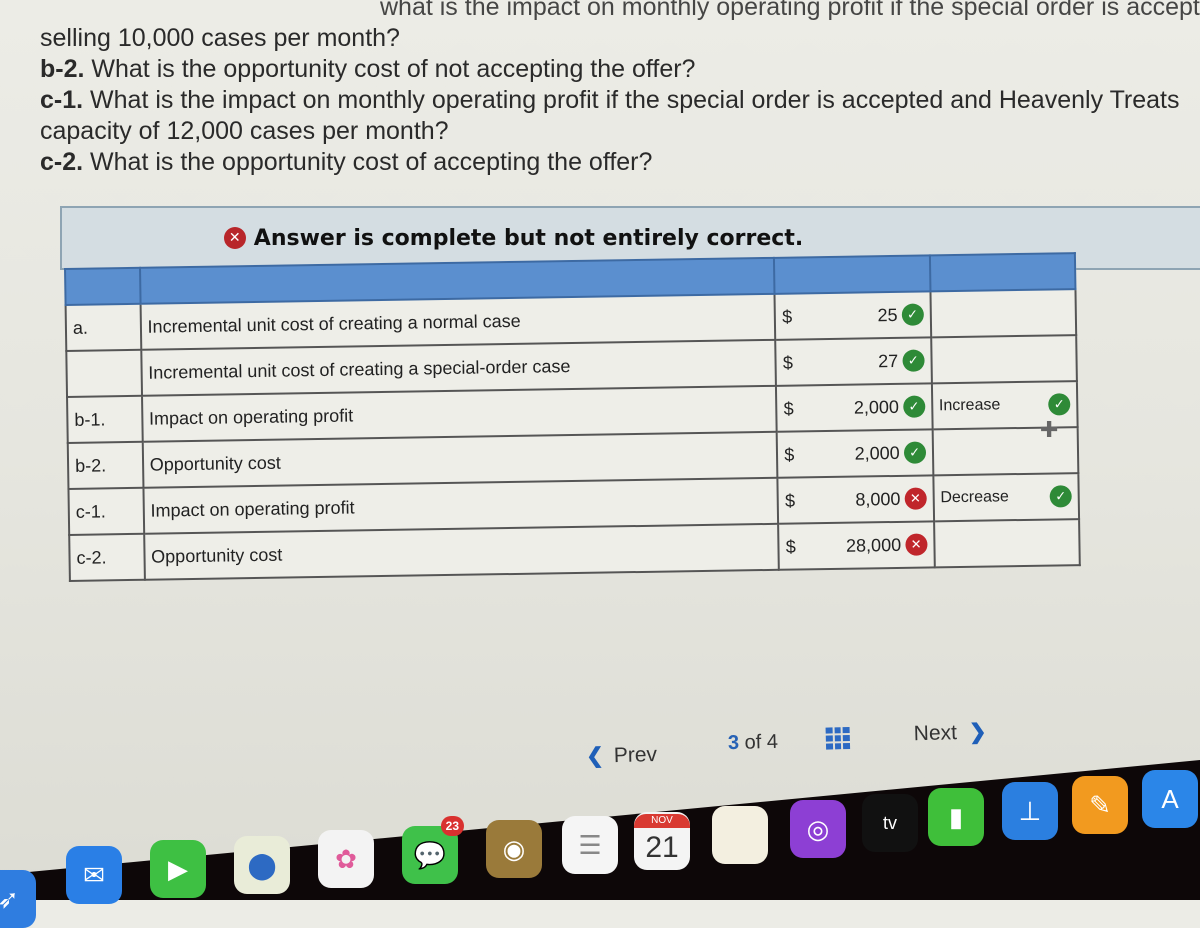 Image resolution: width=1200 pixels, height=928 pixels. What do you see at coordinates (838, 738) in the screenshot?
I see `grid-view-icon` at bounding box center [838, 738].